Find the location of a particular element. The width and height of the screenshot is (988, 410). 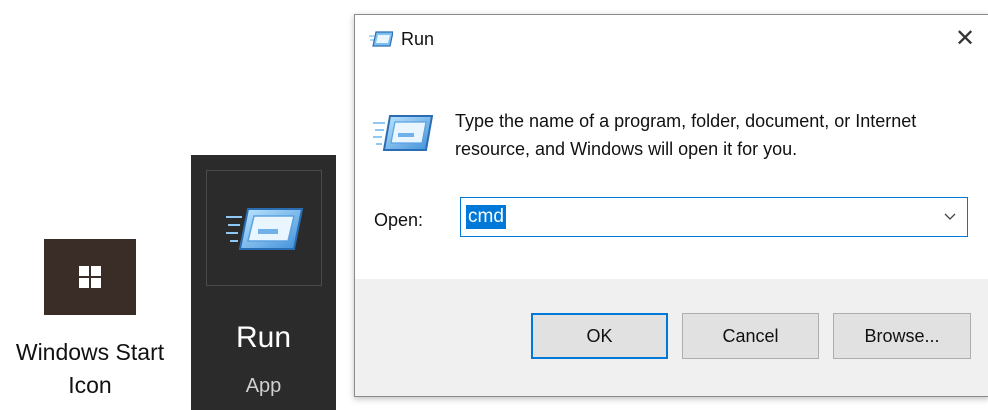

open-label: Open: is located at coordinates (399, 220).